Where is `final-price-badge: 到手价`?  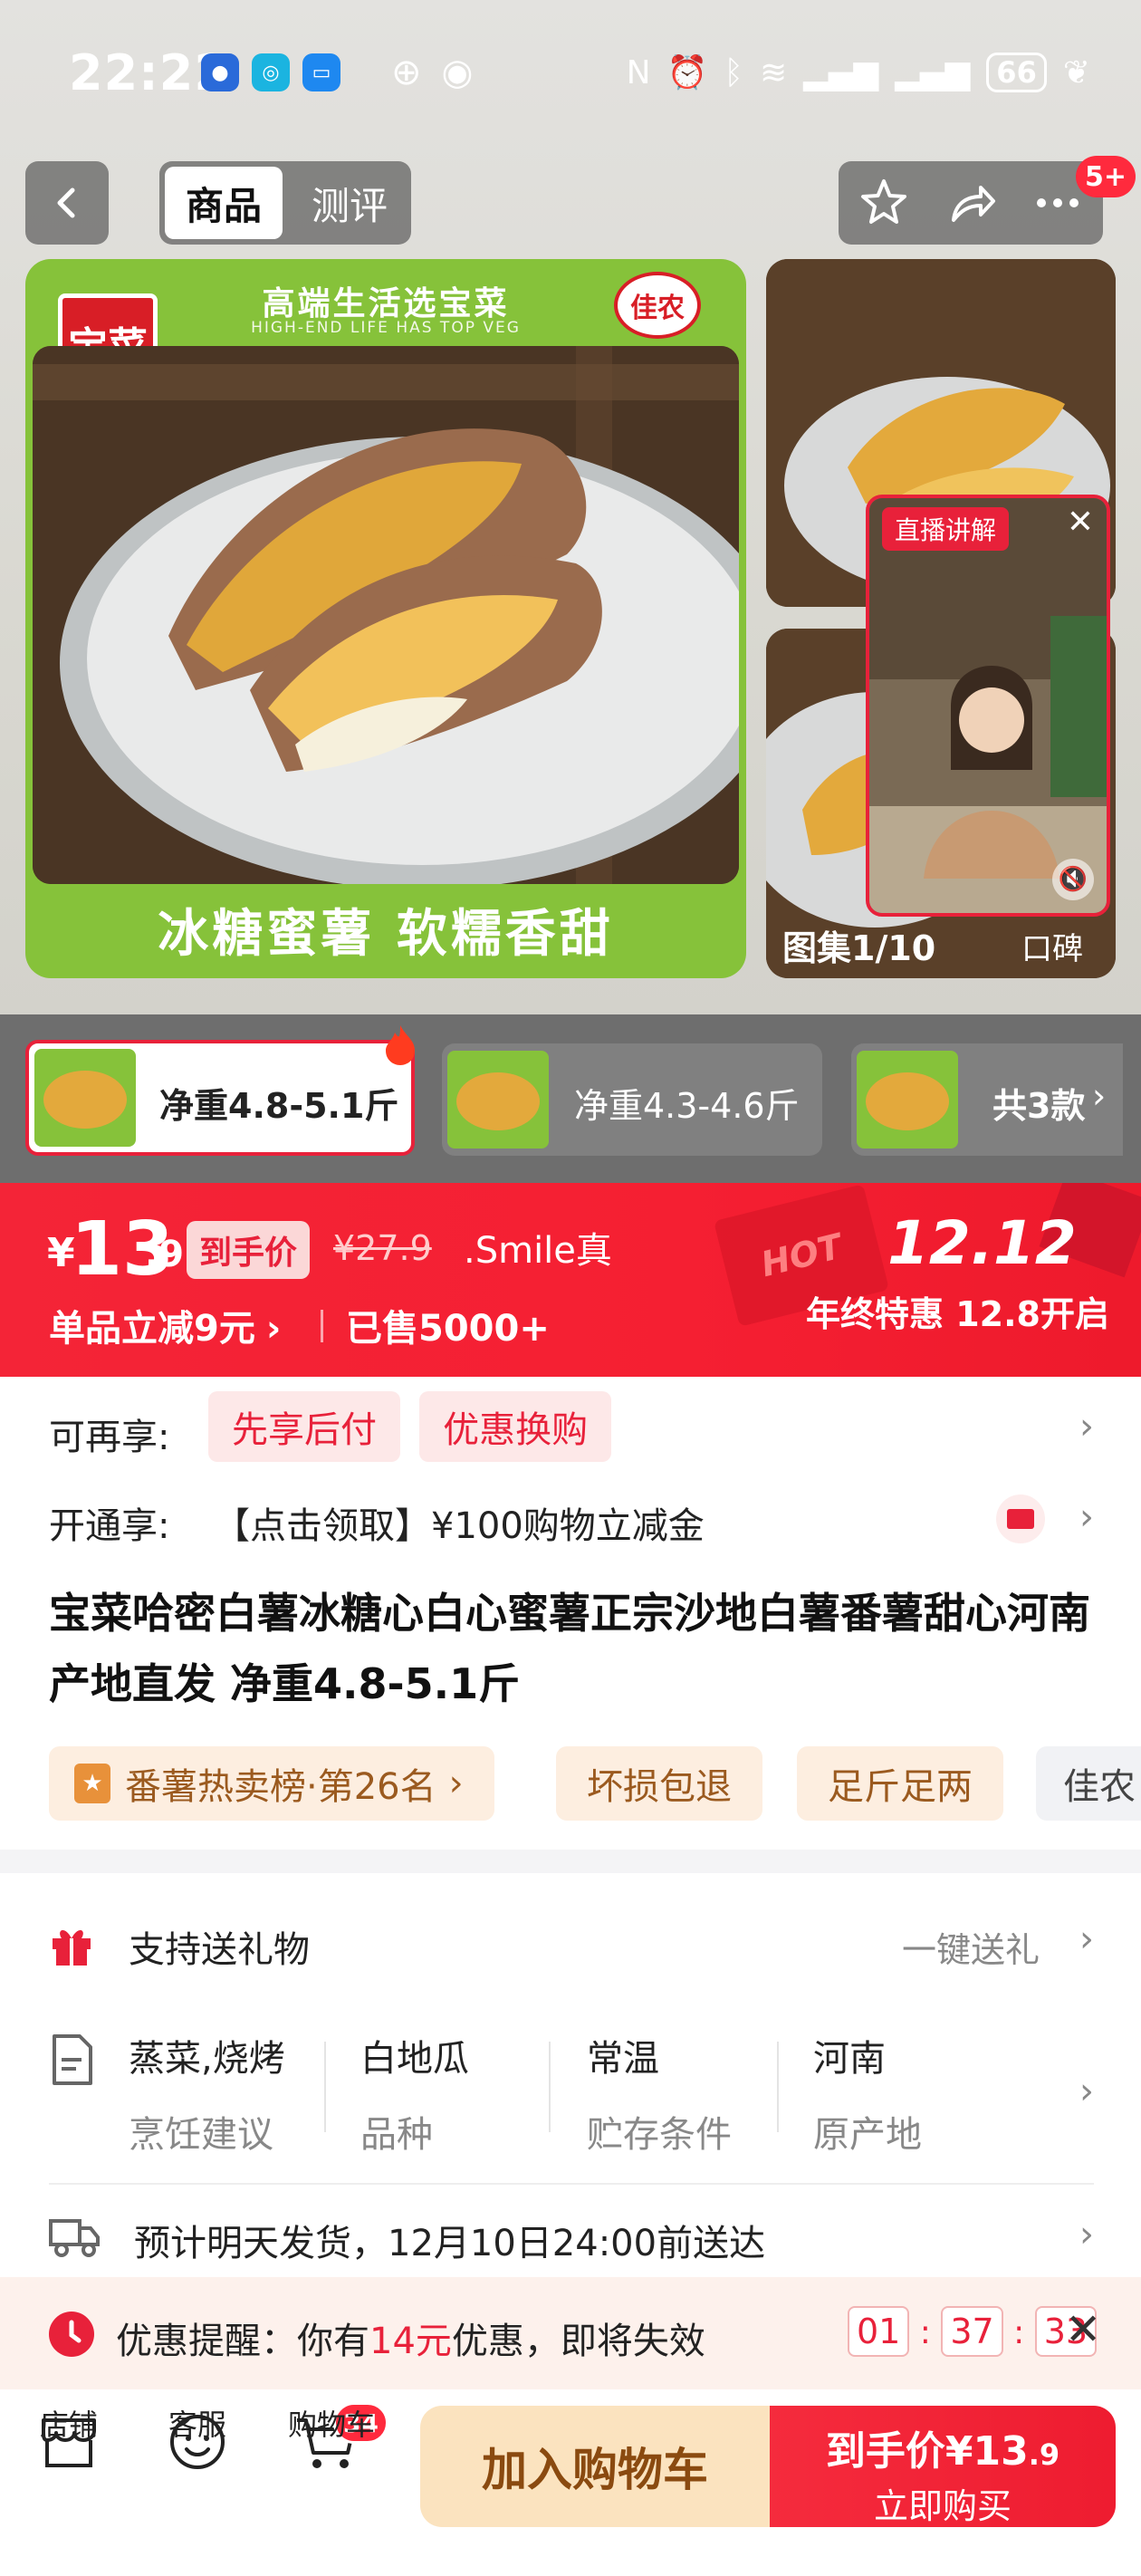 final-price-badge: 到手价 is located at coordinates (249, 1250).